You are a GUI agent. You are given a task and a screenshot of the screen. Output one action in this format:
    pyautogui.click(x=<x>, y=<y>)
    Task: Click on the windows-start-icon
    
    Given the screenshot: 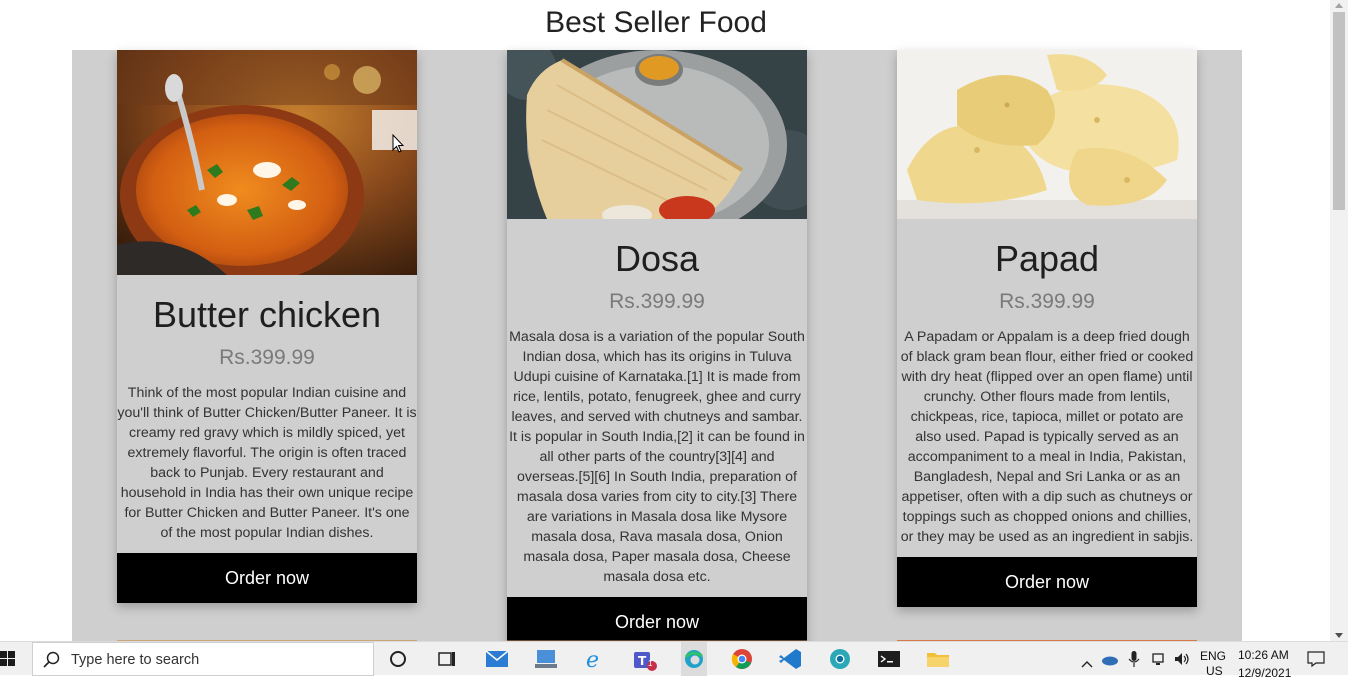 What is the action you would take?
    pyautogui.click(x=8, y=661)
    